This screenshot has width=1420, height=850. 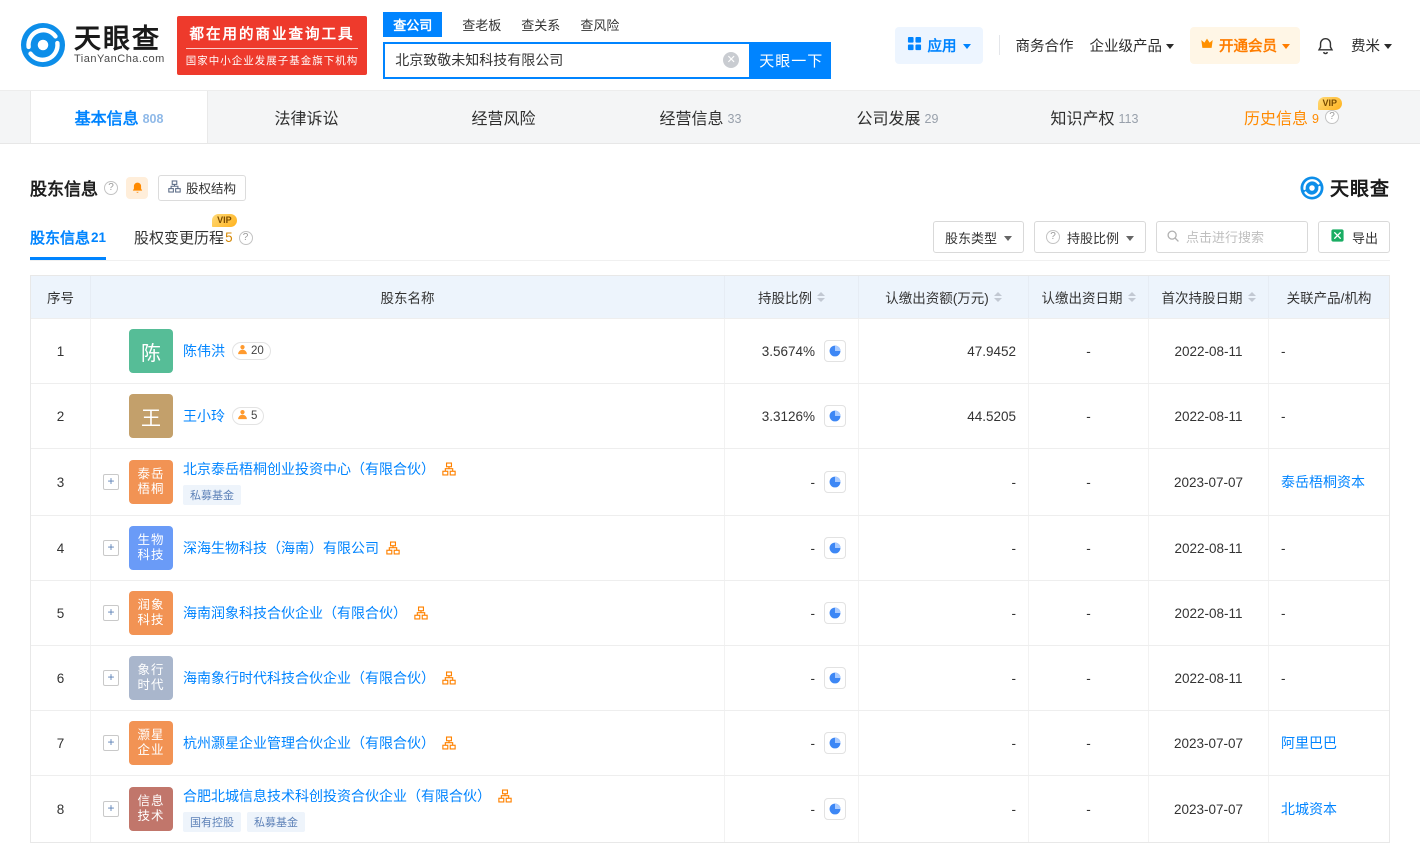 I want to click on pay-date-cell: -, so click(x=1089, y=351).